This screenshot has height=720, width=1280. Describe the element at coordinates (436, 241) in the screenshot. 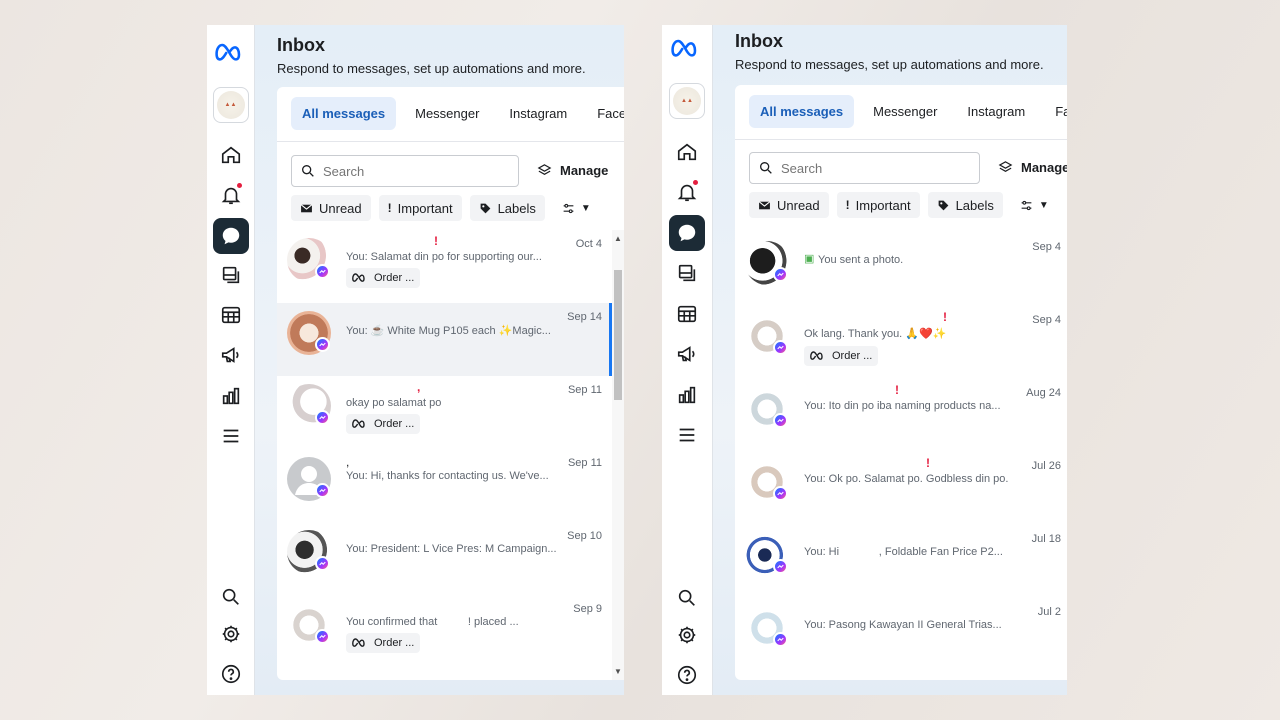

I see `important-mark-icon: !` at that location.